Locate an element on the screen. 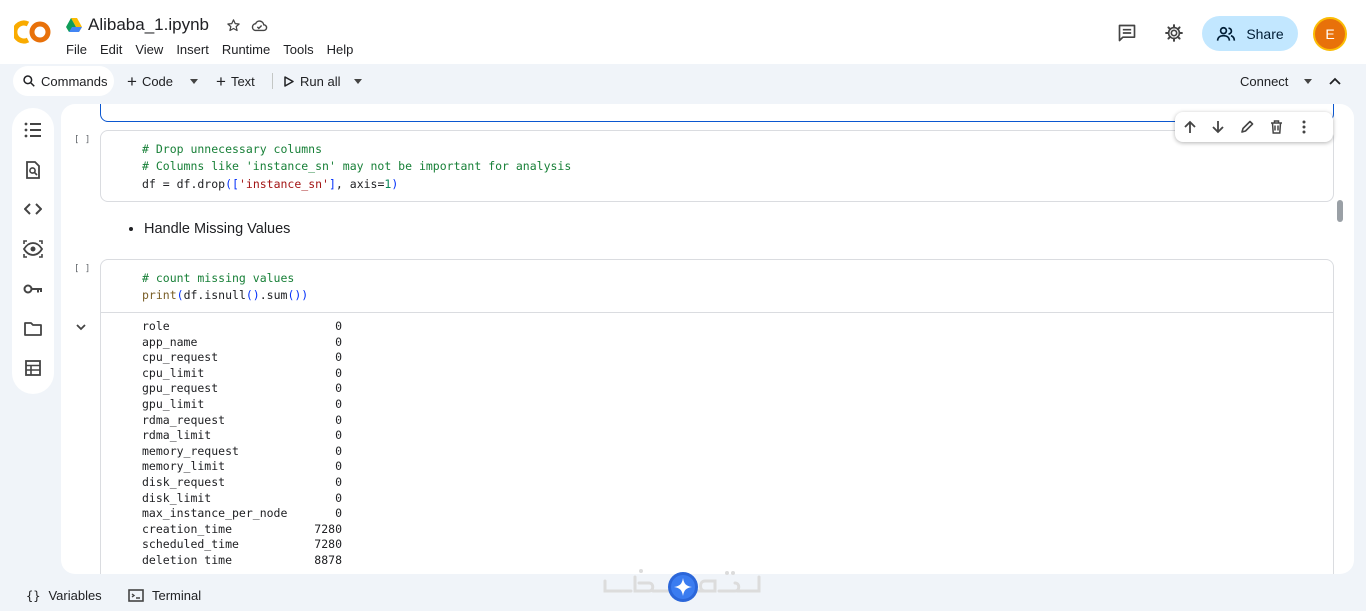 Image resolution: width=1366 pixels, height=611 pixels. watermark-logo is located at coordinates (682, 585).